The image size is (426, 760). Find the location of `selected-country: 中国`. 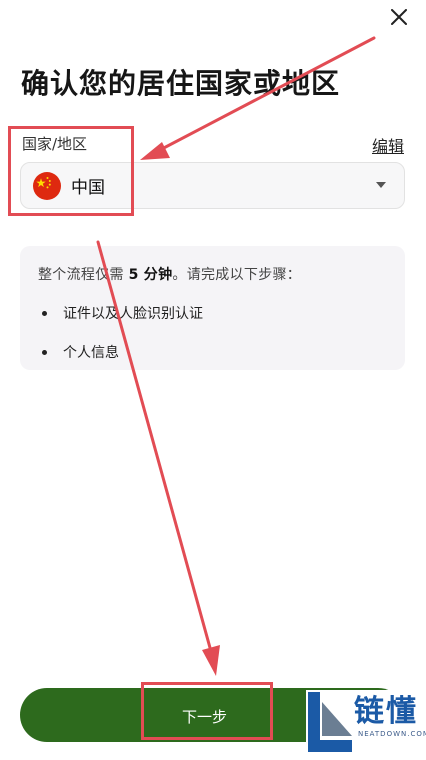

selected-country: 中国 is located at coordinates (88, 188).